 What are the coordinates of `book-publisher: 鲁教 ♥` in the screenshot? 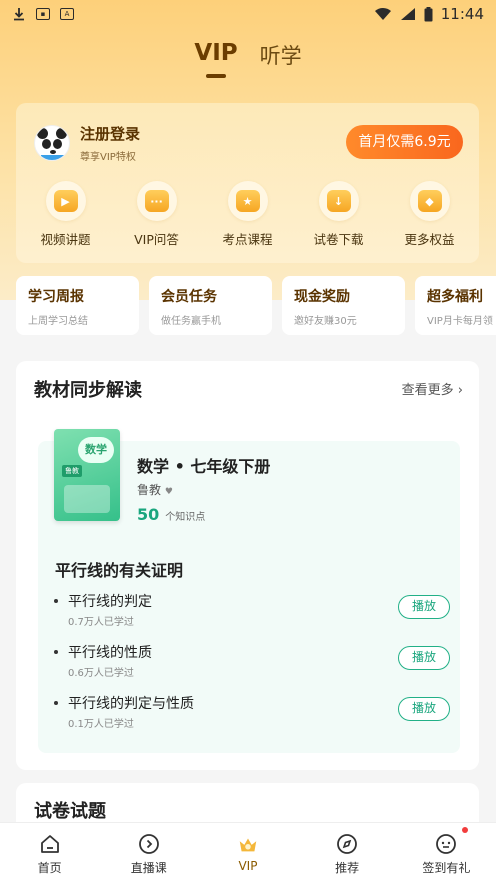 It's located at (155, 489).